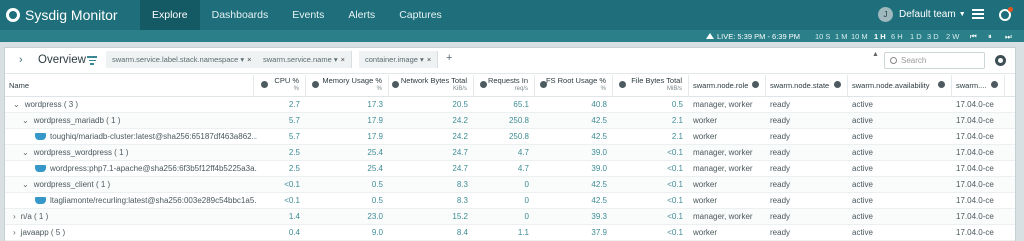 The width and height of the screenshot is (1024, 241). What do you see at coordinates (900, 86) in the screenshot?
I see `column-header-node-availability: swarm.node.availability` at bounding box center [900, 86].